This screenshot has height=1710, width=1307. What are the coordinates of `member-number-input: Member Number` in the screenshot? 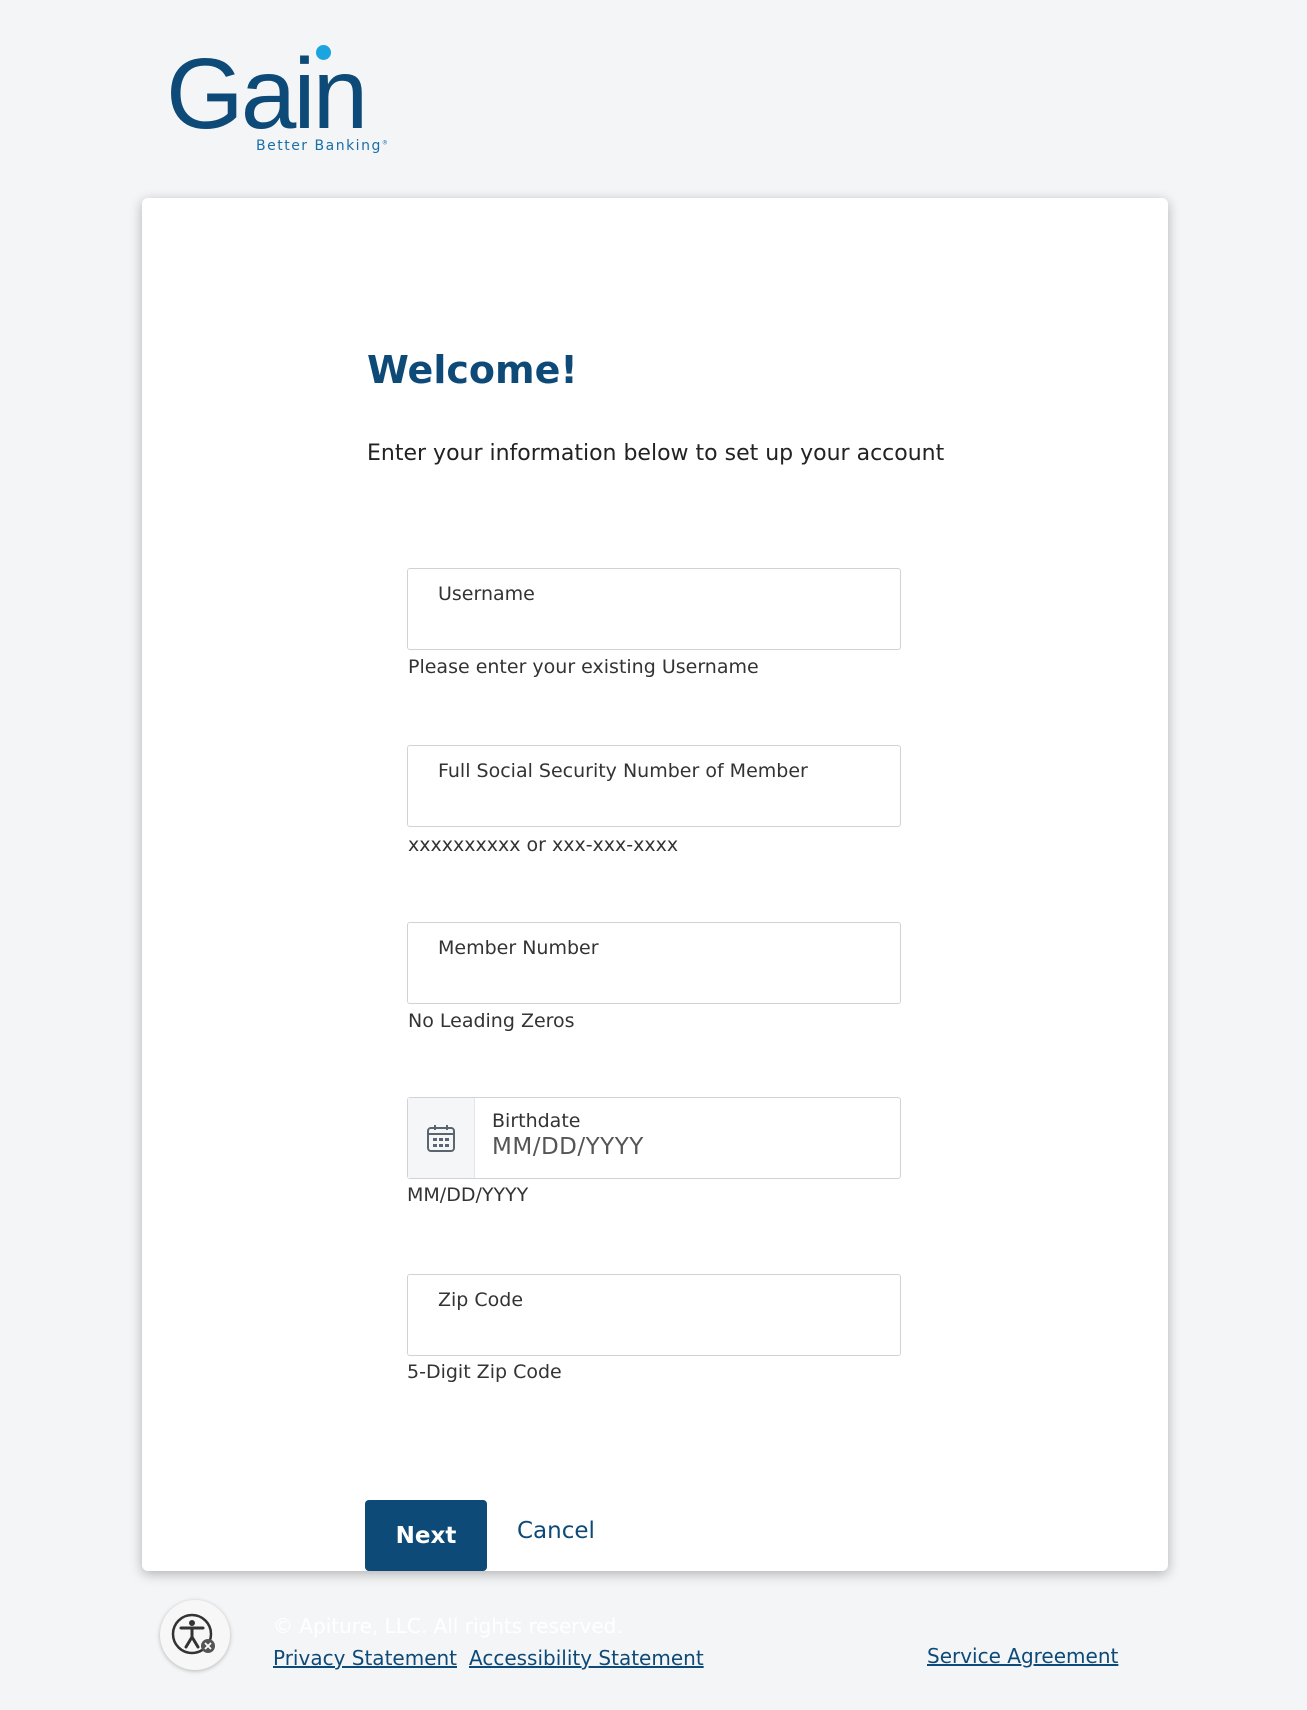 It's located at (654, 963).